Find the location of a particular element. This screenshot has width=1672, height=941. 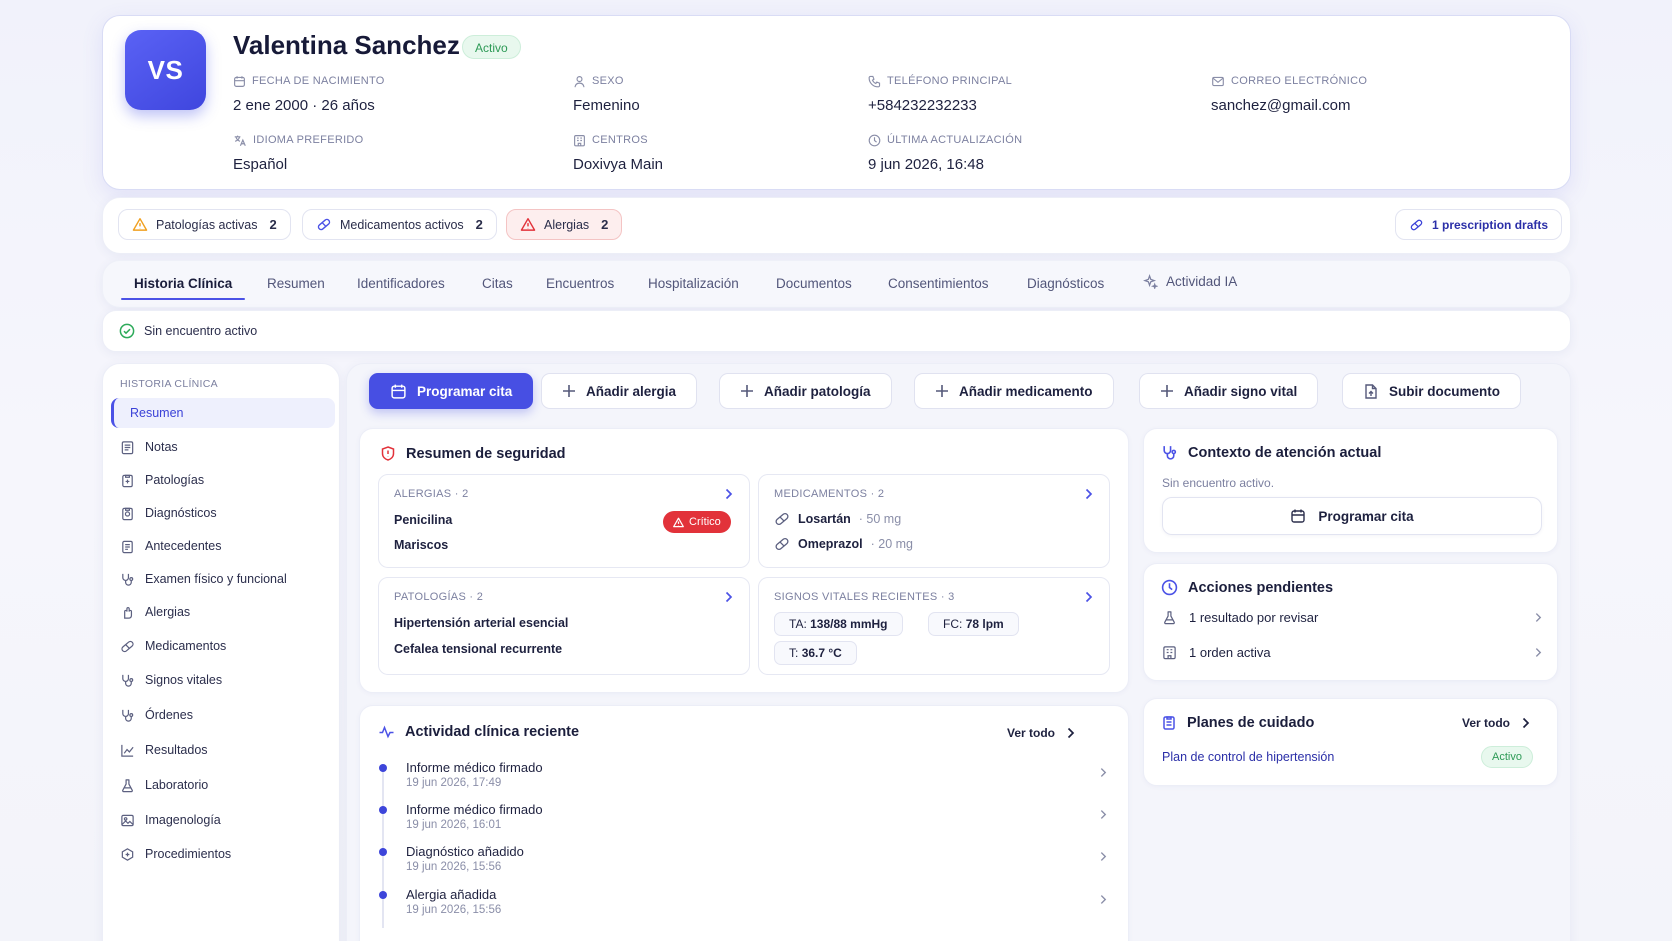

sidebar-item-laboratorio: Laboratorio is located at coordinates (225, 785).